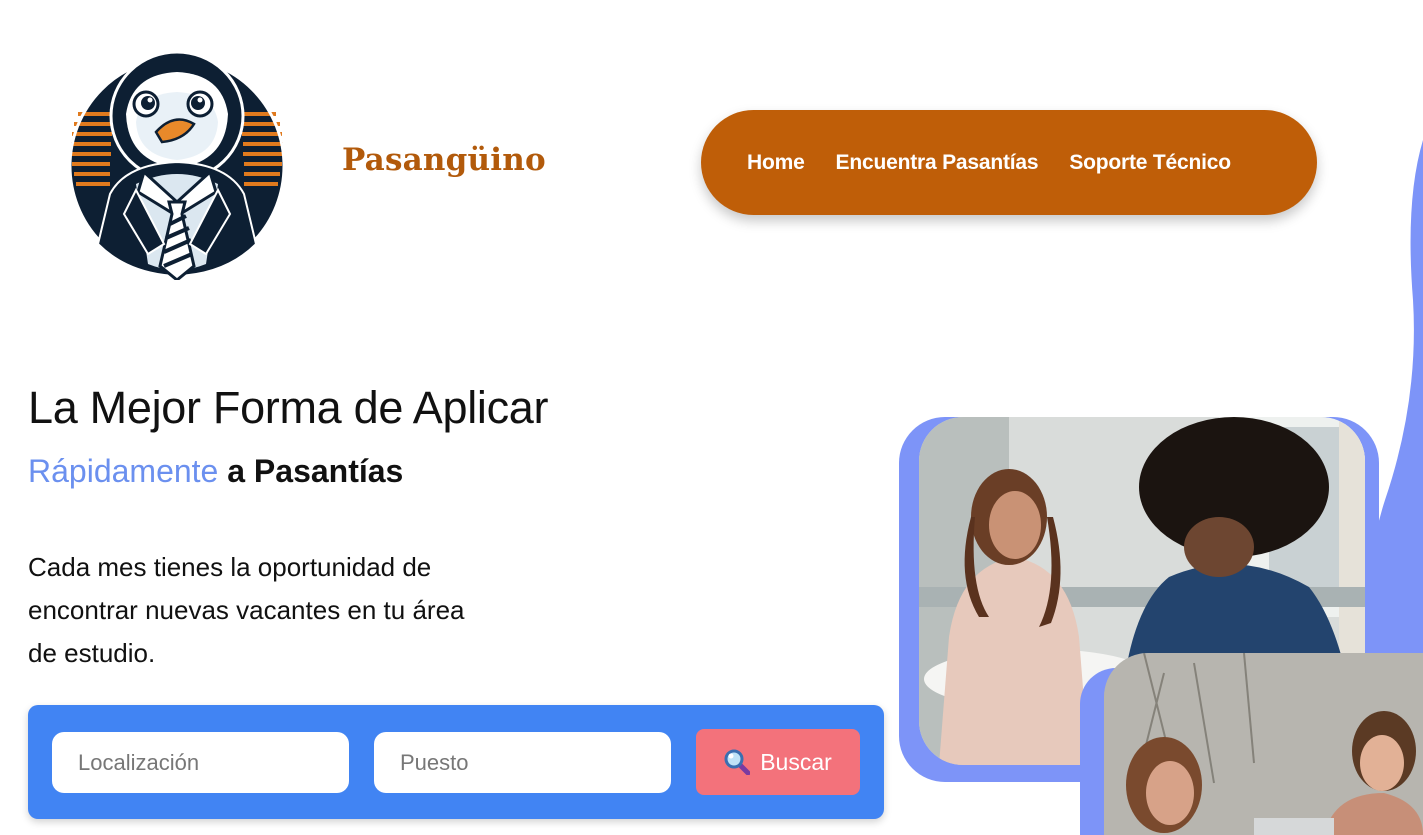  What do you see at coordinates (444, 160) in the screenshot?
I see `brand-name: Pasangüino` at bounding box center [444, 160].